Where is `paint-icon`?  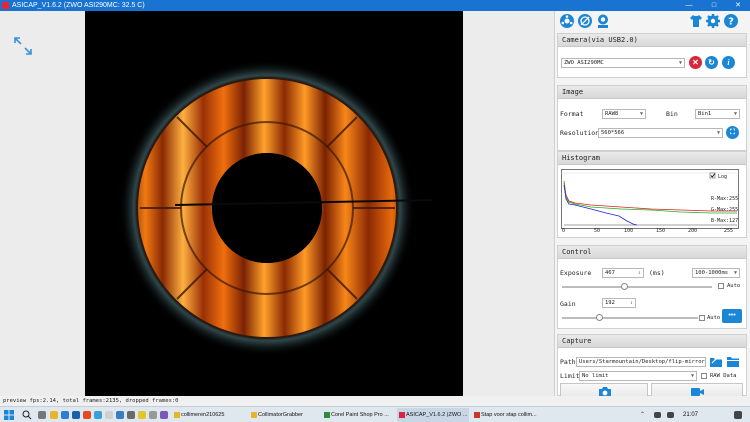
paint-icon is located at coordinates (327, 415).